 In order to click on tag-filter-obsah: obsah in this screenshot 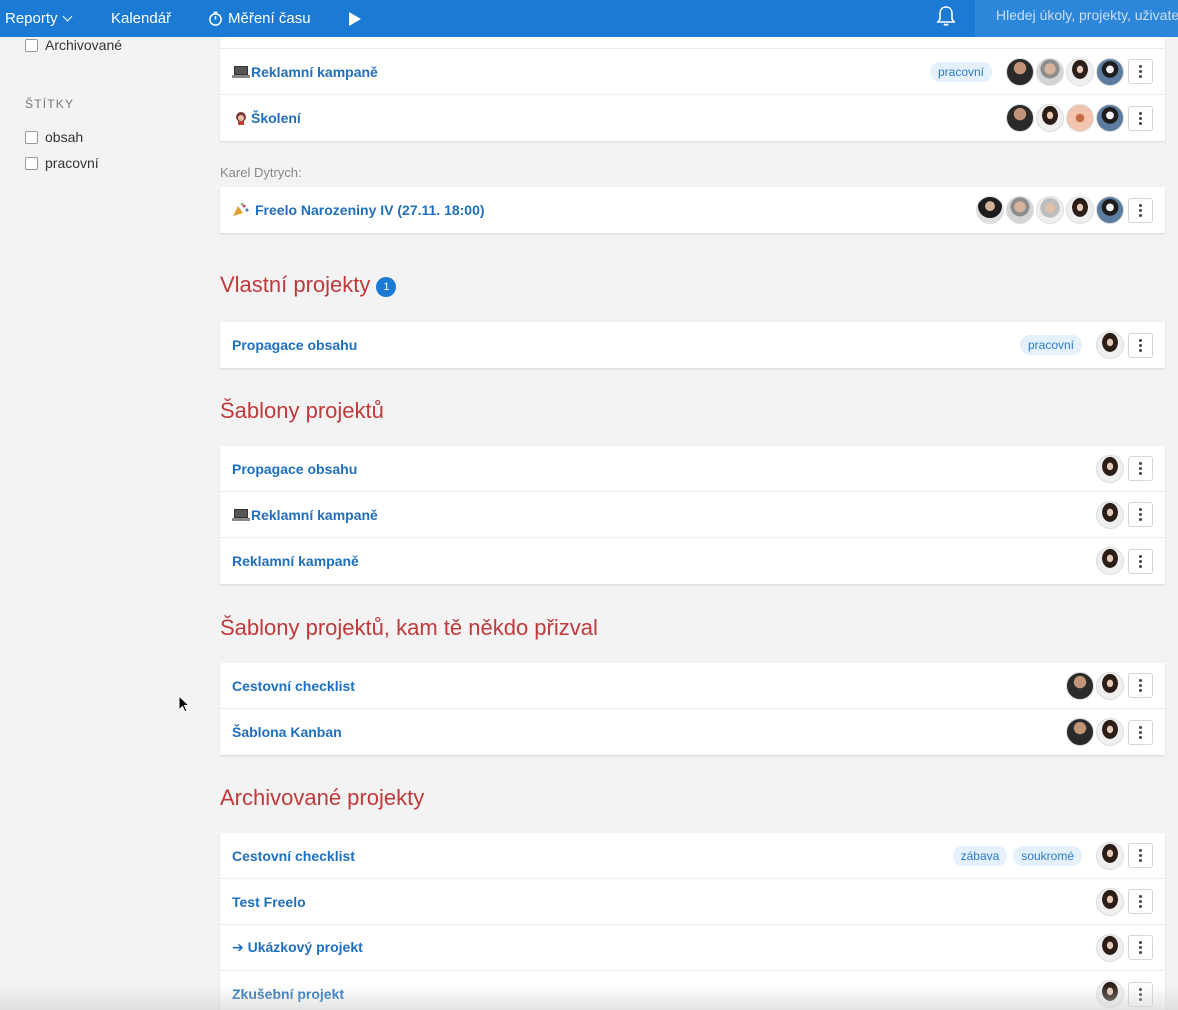, I will do `click(54, 137)`.